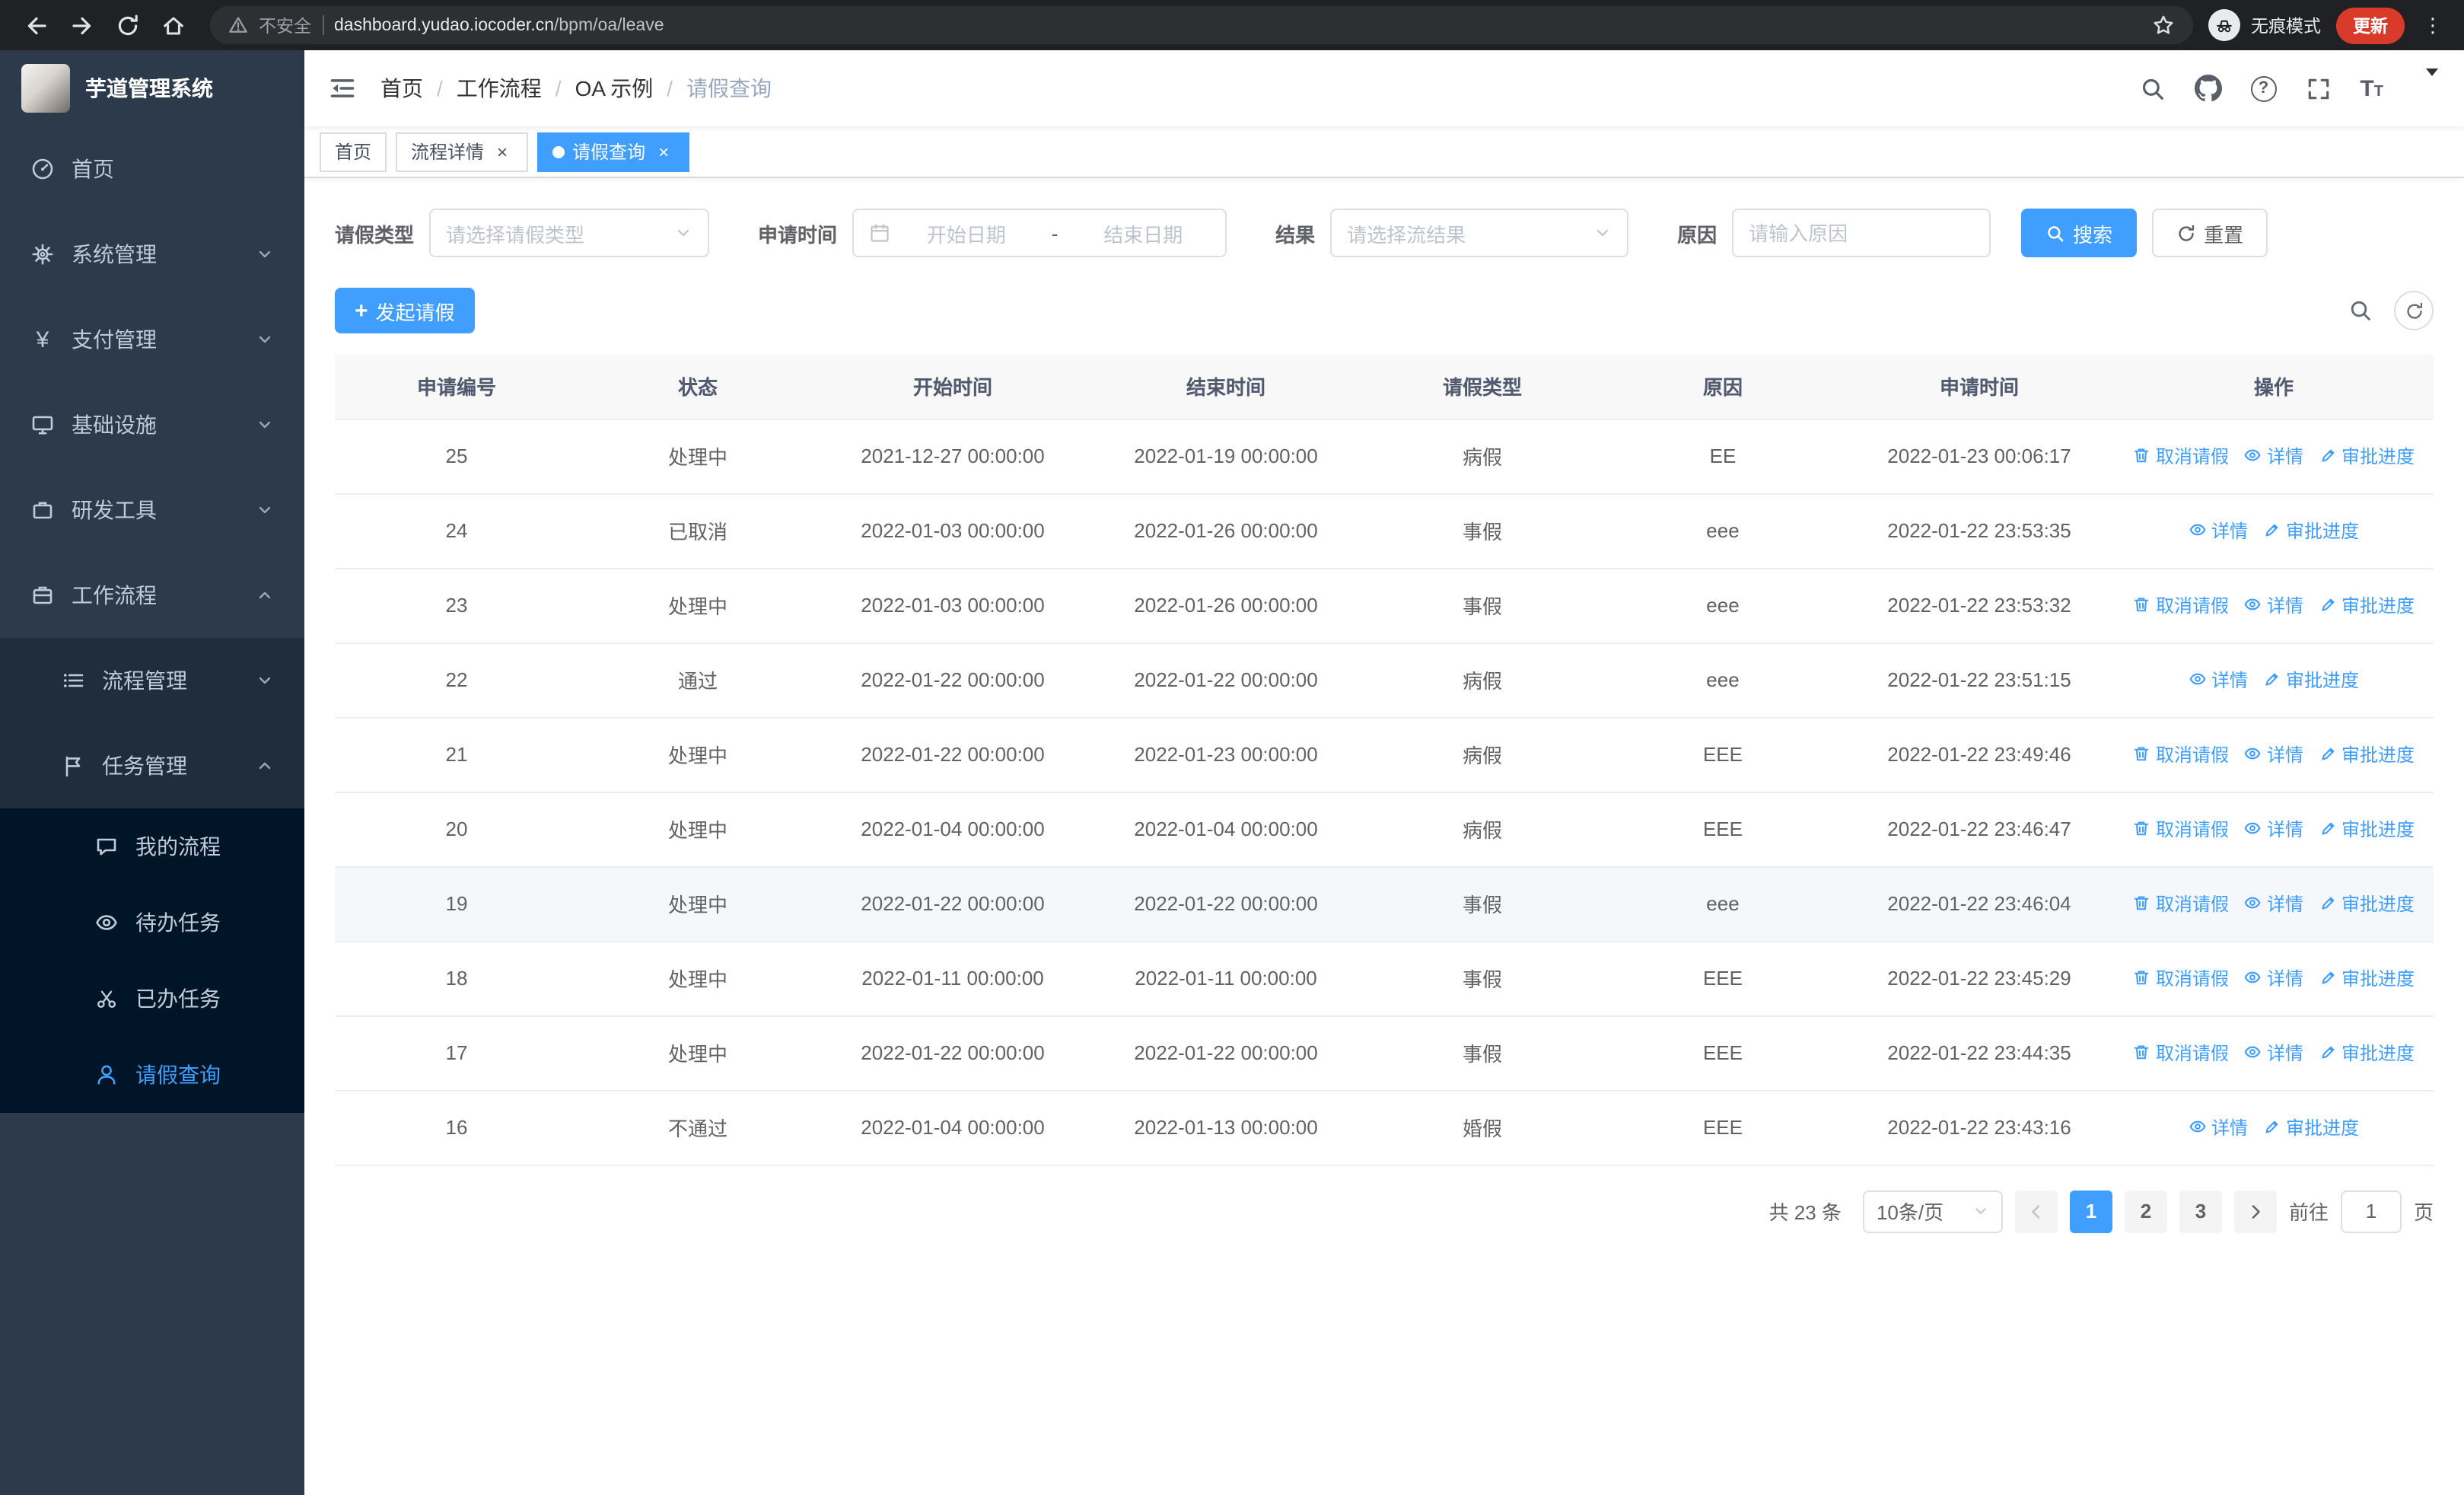 Image resolution: width=2464 pixels, height=1495 pixels. I want to click on cell-end: 2022-01-26 00:00:00, so click(1226, 531).